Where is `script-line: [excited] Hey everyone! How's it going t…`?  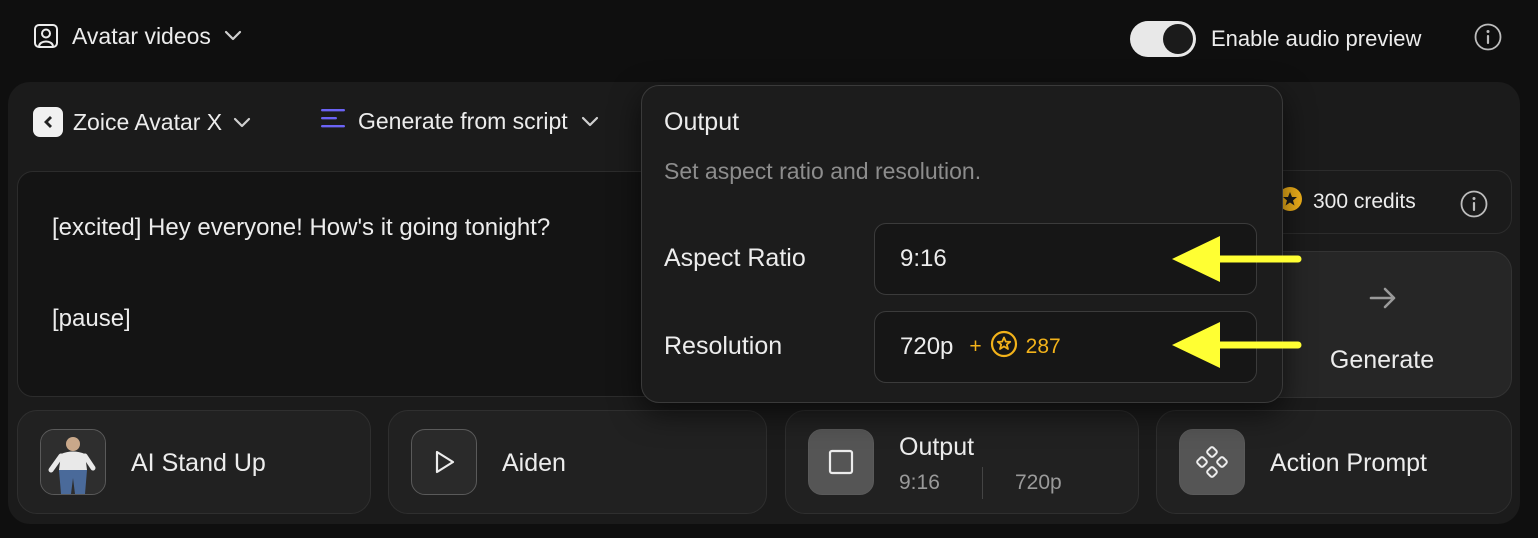
script-line: [excited] Hey everyone! How's it going t… is located at coordinates (301, 227).